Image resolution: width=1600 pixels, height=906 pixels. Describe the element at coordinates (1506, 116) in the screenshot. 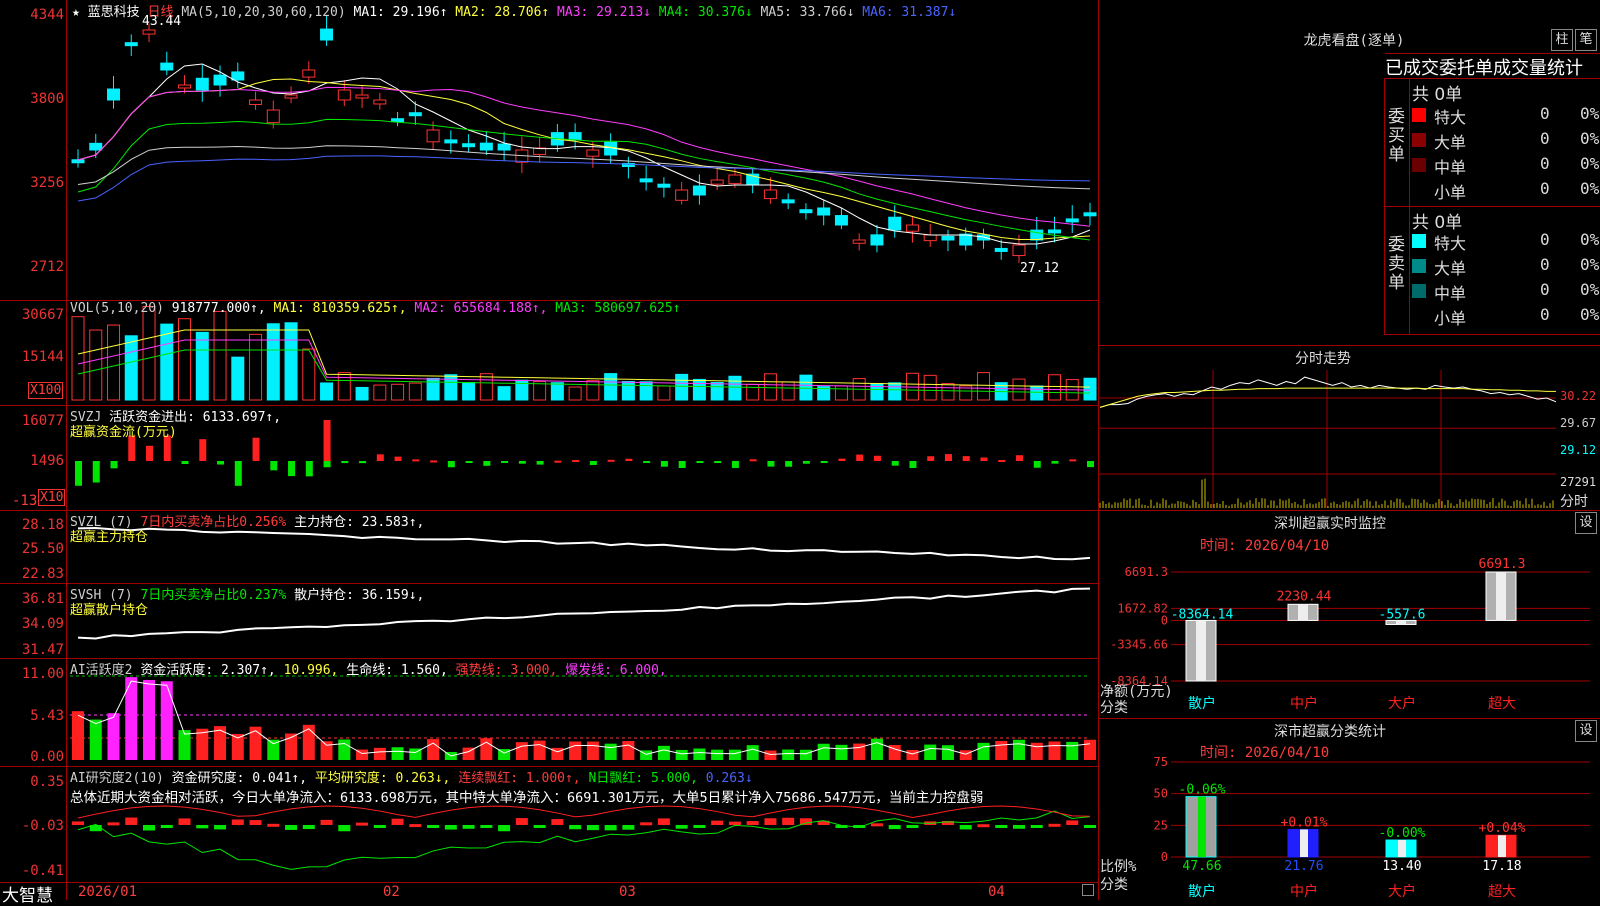

I see `buy-row: 特大 0 0%` at that location.